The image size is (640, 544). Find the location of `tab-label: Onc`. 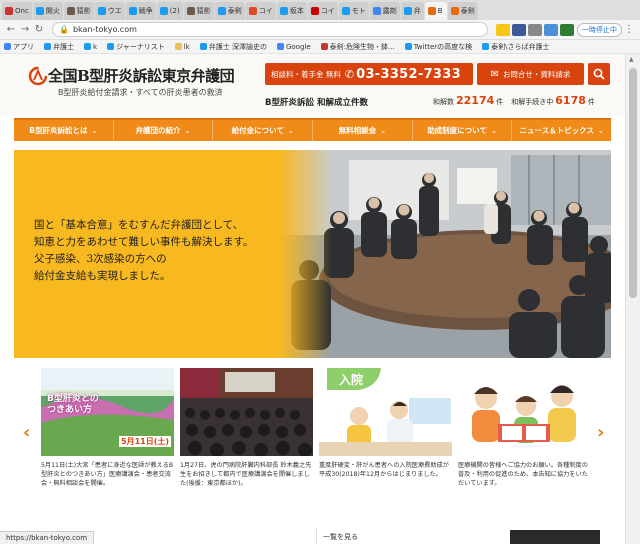

tab-label: Onc is located at coordinates (22, 11).